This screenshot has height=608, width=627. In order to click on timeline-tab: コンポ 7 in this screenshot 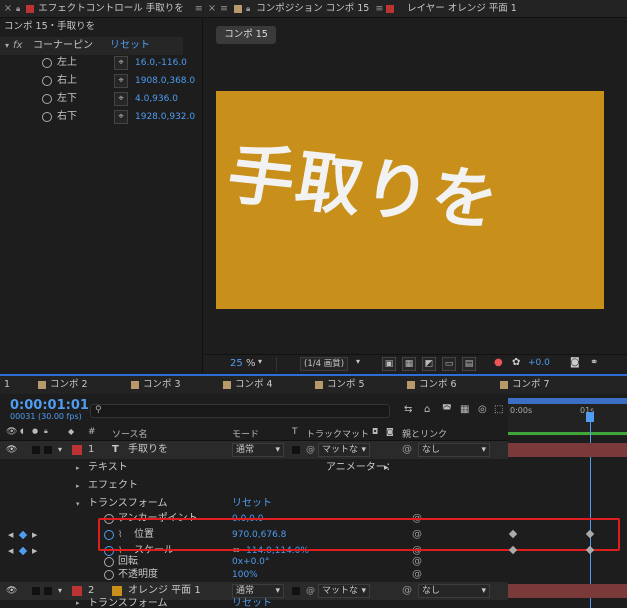, I will do `click(525, 385)`.